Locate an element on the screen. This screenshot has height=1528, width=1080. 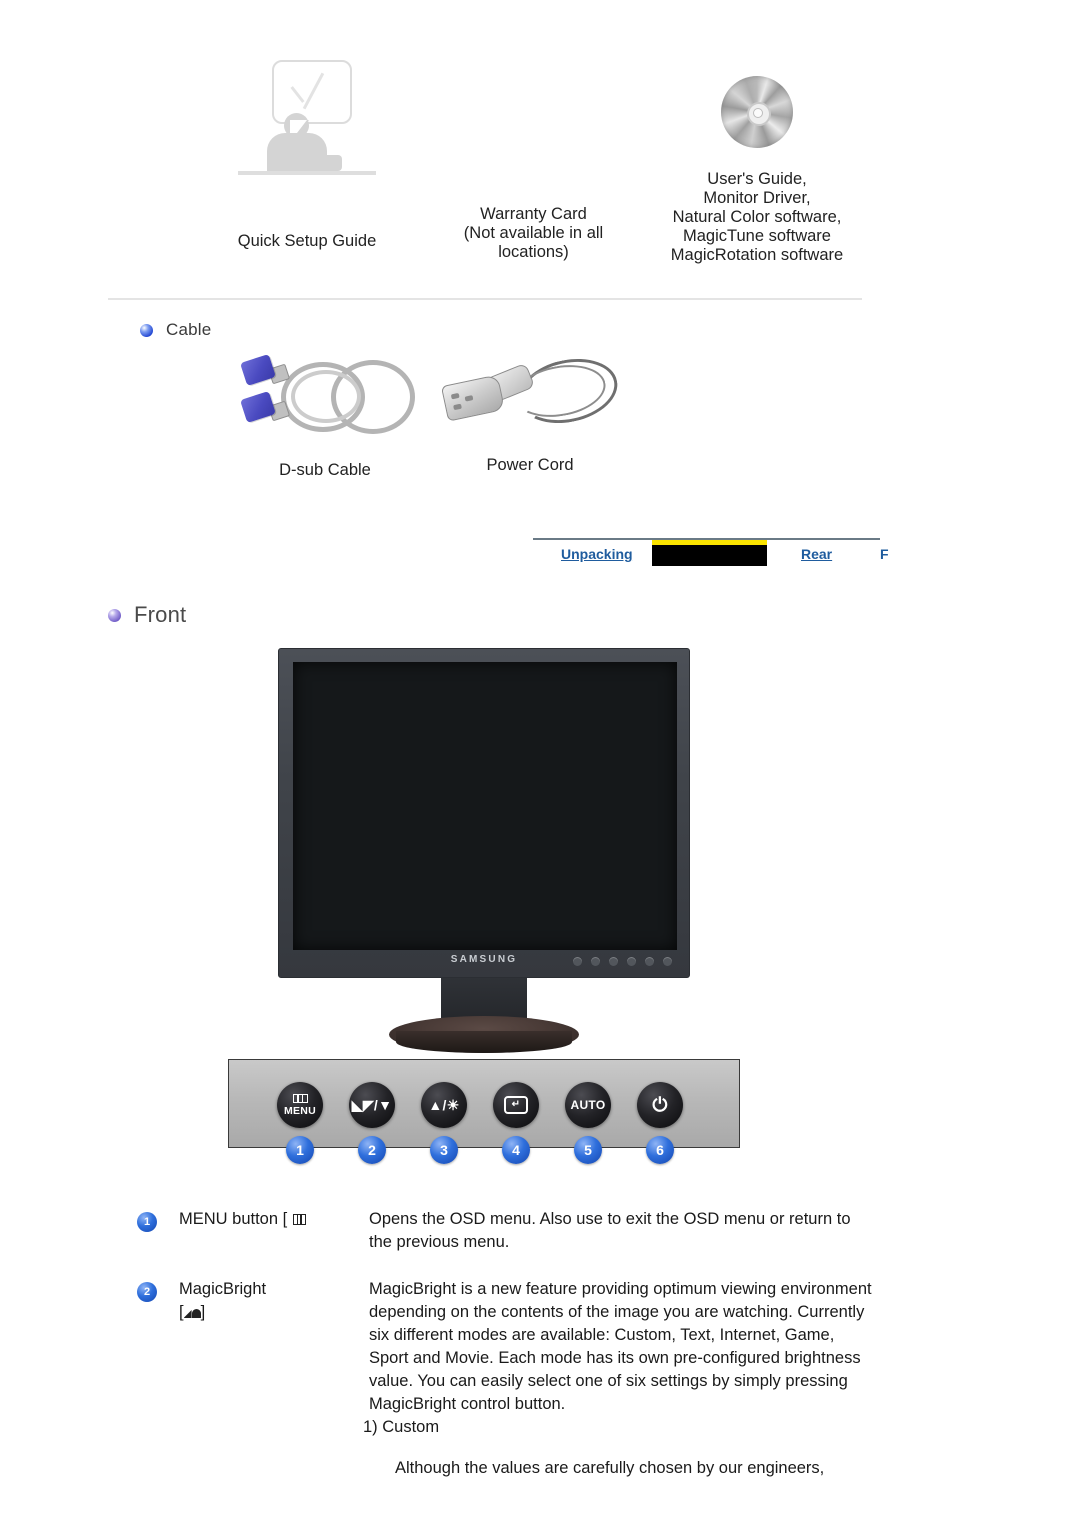
cable-caption: D-sub Cable is located at coordinates (325, 470).